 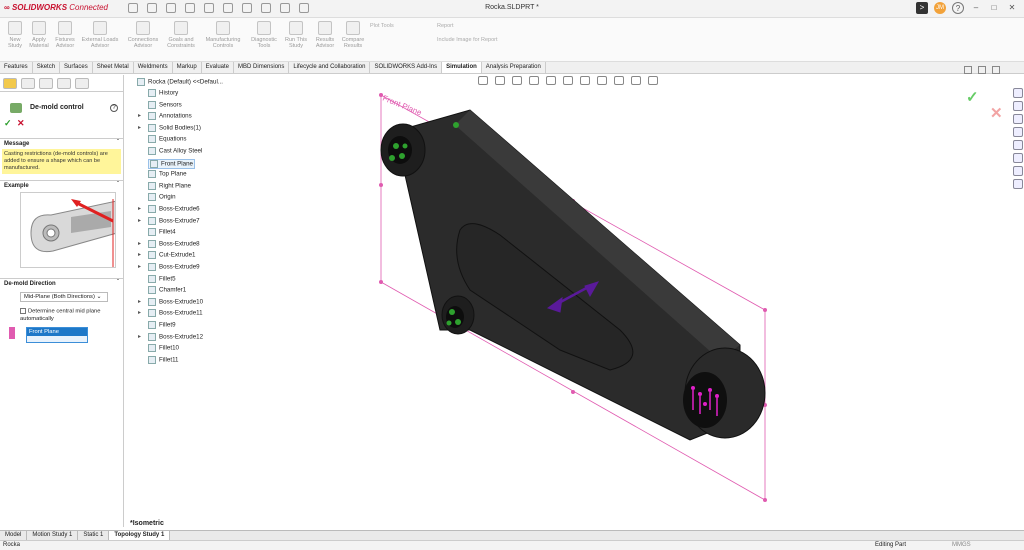 I want to click on cancel-button: ✕, so click(x=21, y=123).